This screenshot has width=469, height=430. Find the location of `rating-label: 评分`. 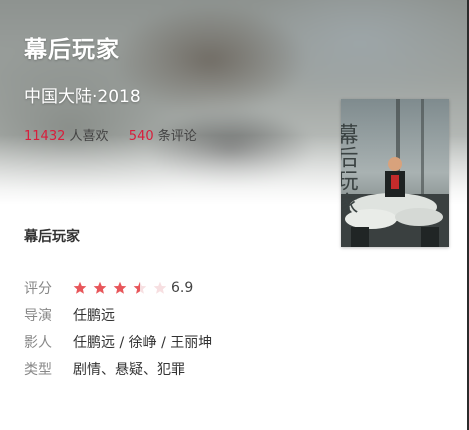

rating-label: 评分 is located at coordinates (38, 288).